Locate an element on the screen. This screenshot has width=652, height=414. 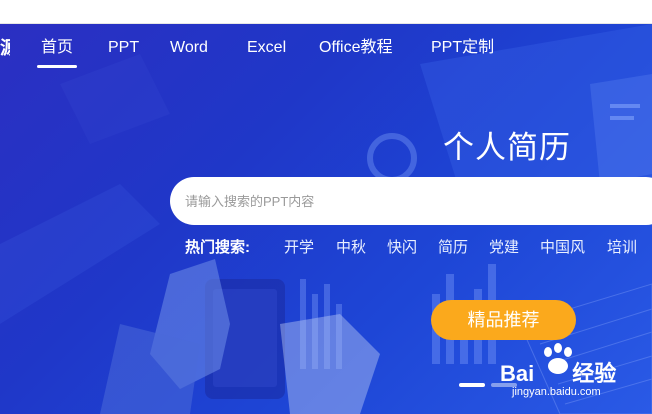
watermark-url: jingyan.baidu.com is located at coordinates (556, 392).